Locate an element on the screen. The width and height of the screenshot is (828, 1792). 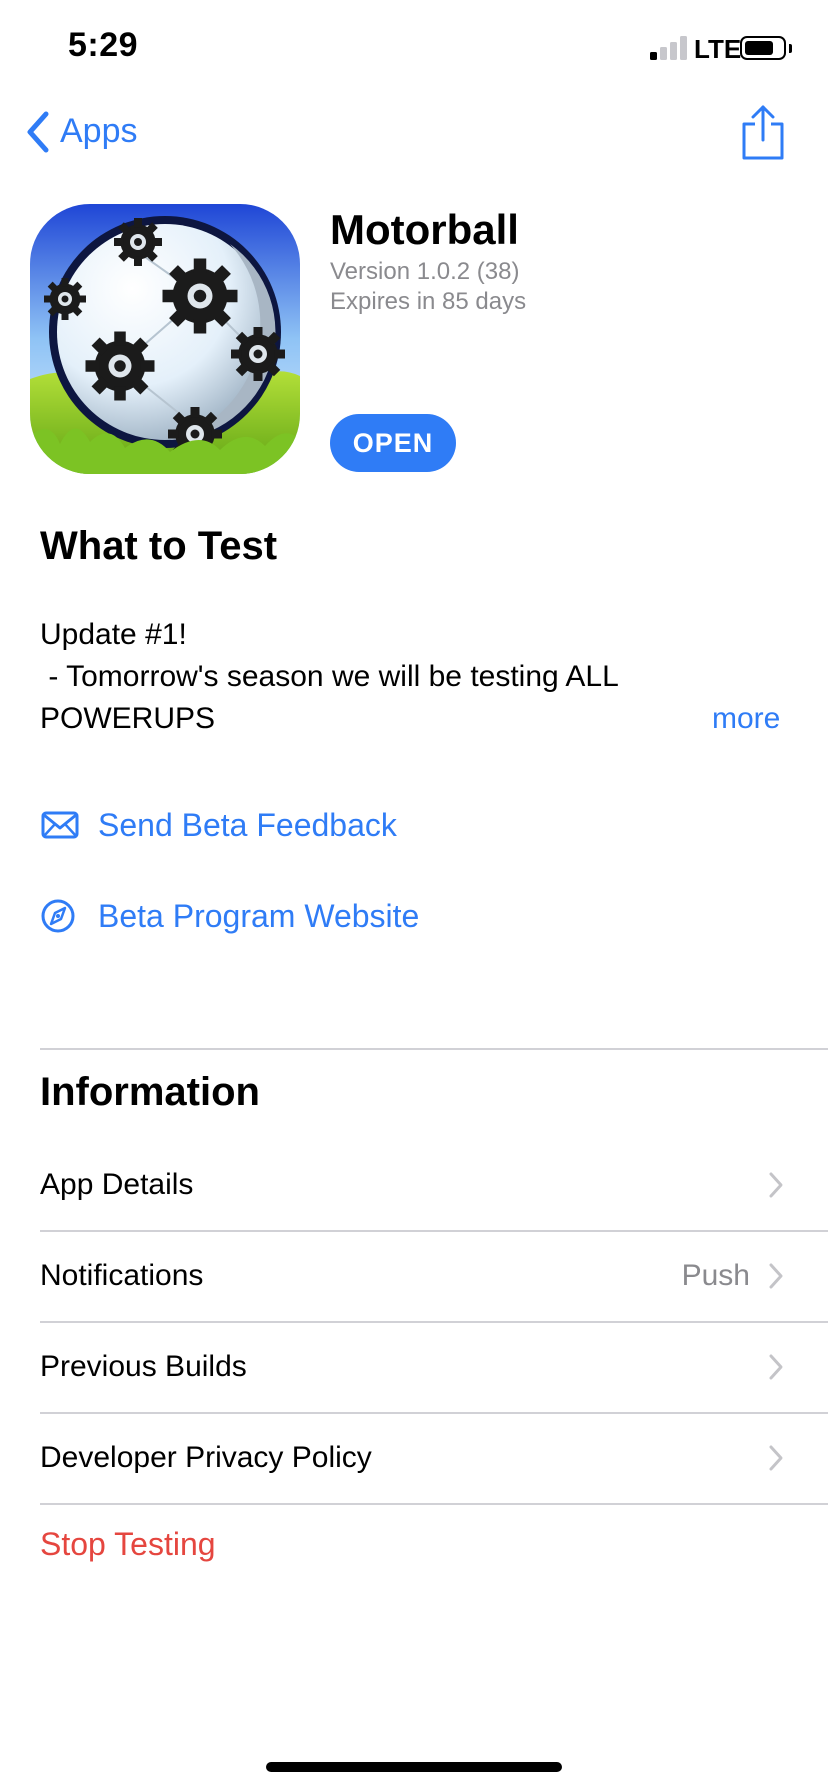
beta-program-website-link: Beta Program Website is located at coordinates (229, 916).